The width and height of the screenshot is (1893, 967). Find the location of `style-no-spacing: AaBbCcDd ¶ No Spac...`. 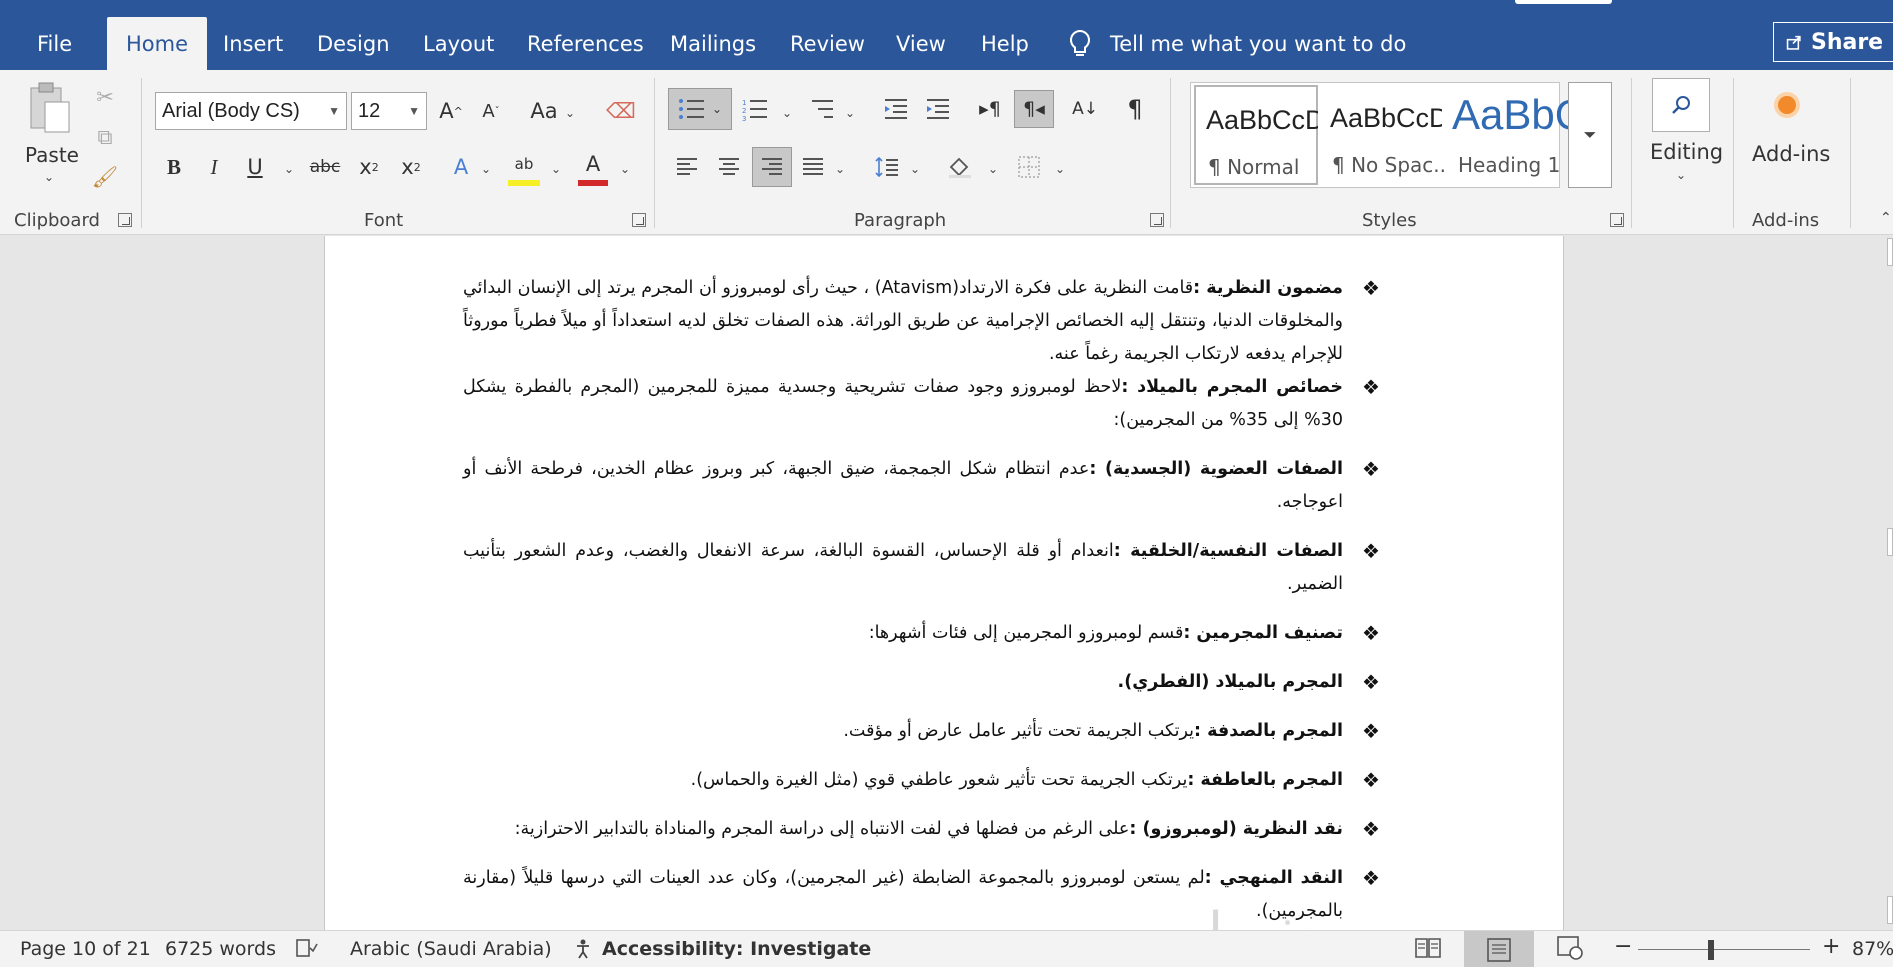

style-no-spacing: AaBbCcDd ¶ No Spac... is located at coordinates (1384, 135).